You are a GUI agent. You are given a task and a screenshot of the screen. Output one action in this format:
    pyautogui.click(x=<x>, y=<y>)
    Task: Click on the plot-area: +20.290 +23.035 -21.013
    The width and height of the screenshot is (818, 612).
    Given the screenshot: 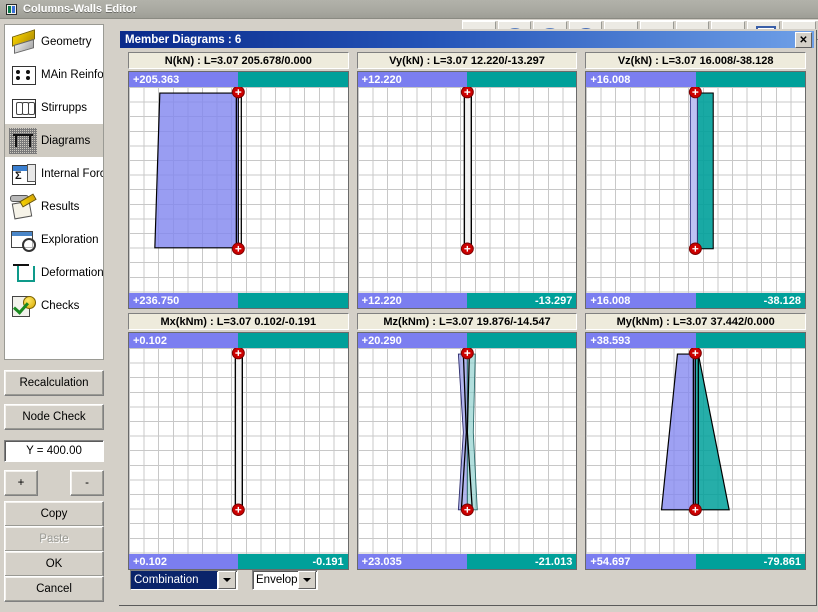 What is the action you would take?
    pyautogui.click(x=467, y=451)
    